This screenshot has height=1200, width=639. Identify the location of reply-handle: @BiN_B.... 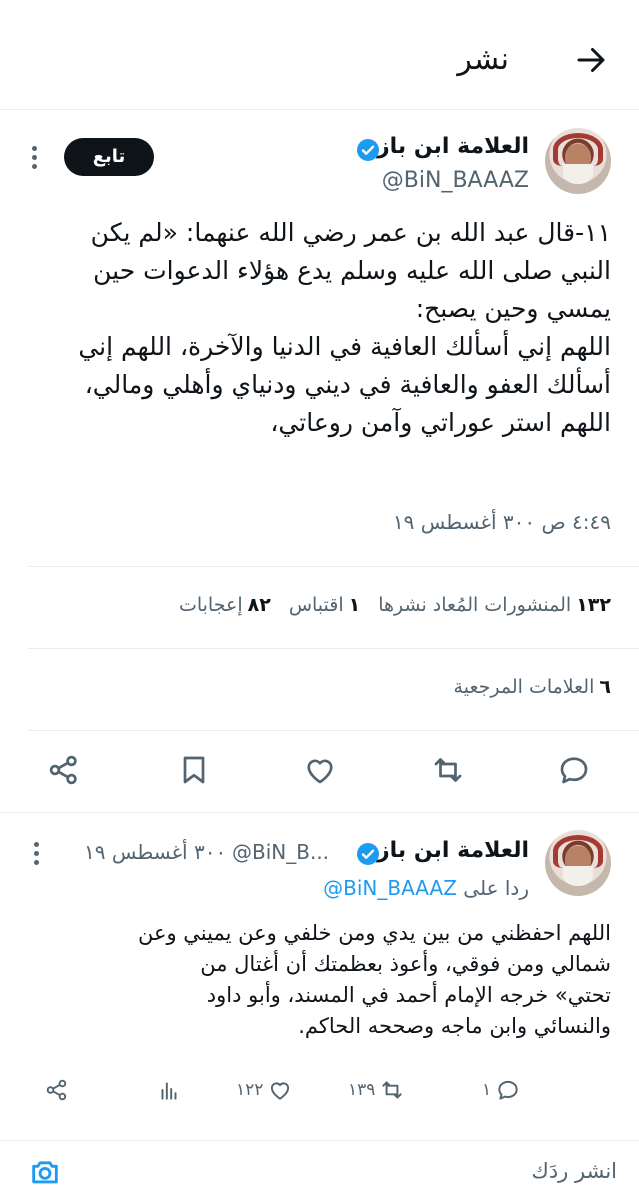
(280, 852).